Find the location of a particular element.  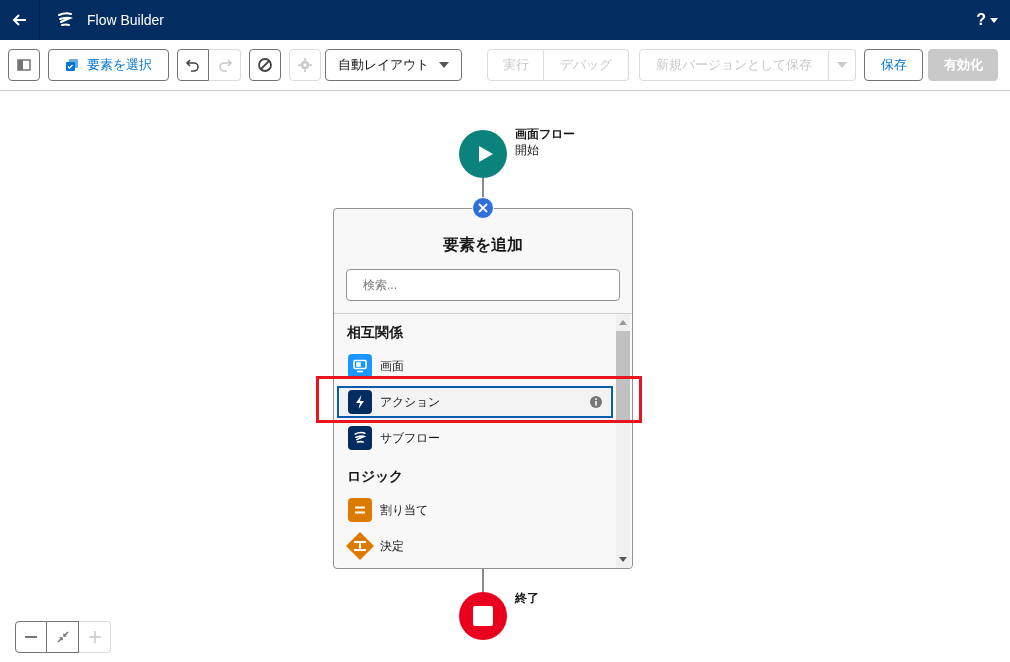

app-title: Flow Builder is located at coordinates (126, 20).